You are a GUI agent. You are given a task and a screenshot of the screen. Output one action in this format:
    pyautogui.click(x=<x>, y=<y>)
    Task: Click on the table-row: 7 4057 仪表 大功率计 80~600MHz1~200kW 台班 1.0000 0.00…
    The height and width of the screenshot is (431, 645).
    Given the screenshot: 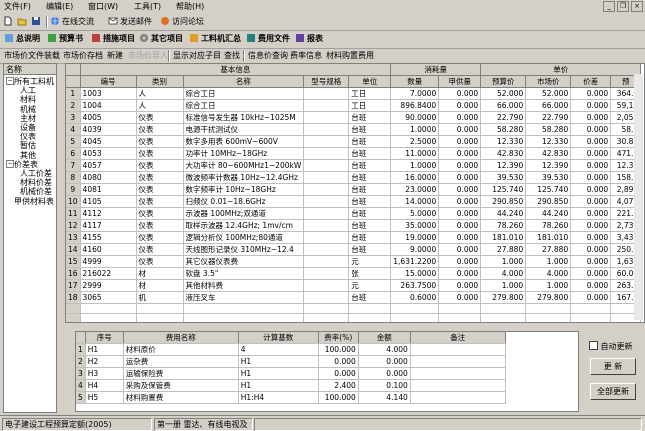 What is the action you would take?
    pyautogui.click(x=354, y=165)
    